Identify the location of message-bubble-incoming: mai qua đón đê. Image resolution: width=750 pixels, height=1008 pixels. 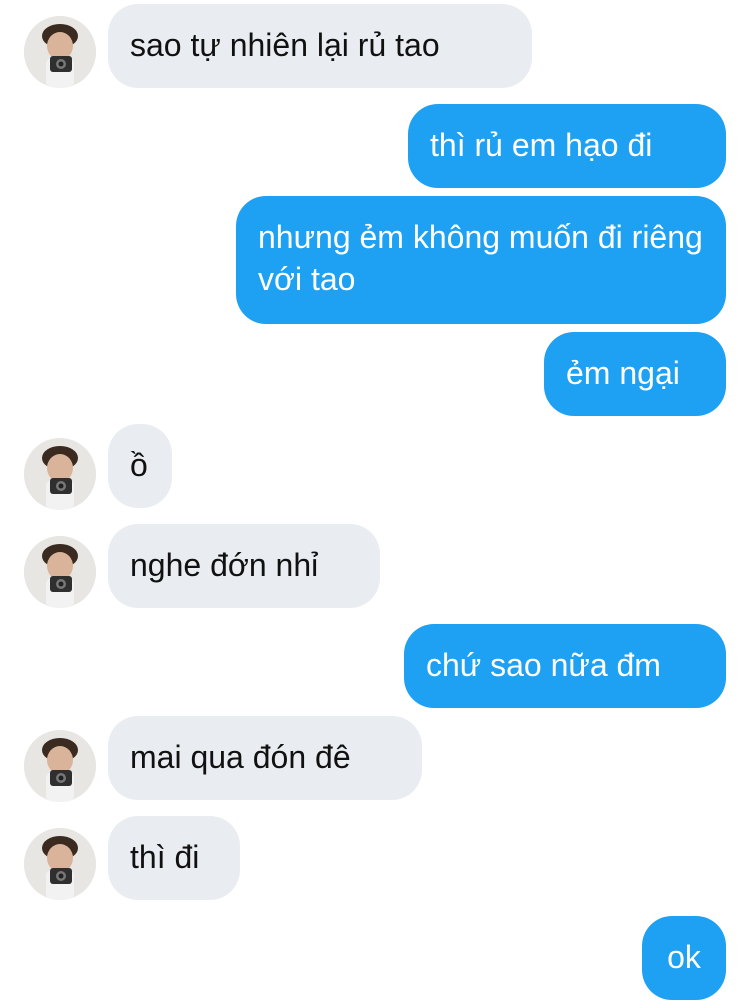
(265, 758).